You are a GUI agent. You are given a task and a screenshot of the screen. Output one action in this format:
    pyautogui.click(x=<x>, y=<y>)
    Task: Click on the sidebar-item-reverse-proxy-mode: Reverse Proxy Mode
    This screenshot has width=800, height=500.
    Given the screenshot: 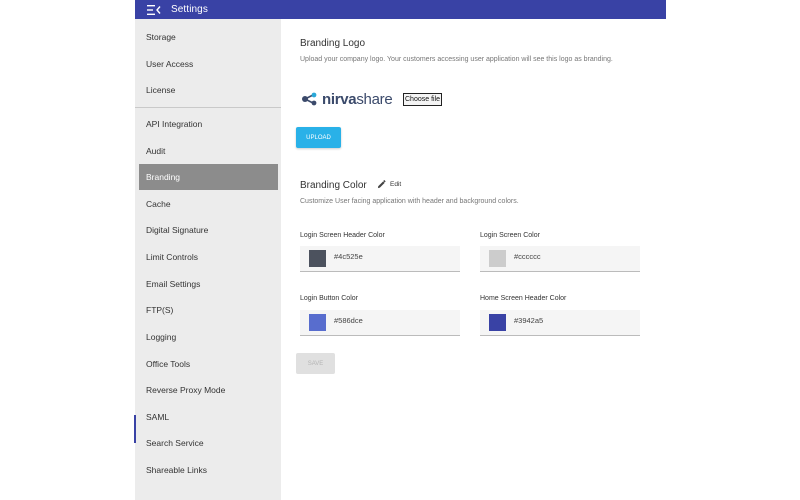 What is the action you would take?
    pyautogui.click(x=208, y=390)
    